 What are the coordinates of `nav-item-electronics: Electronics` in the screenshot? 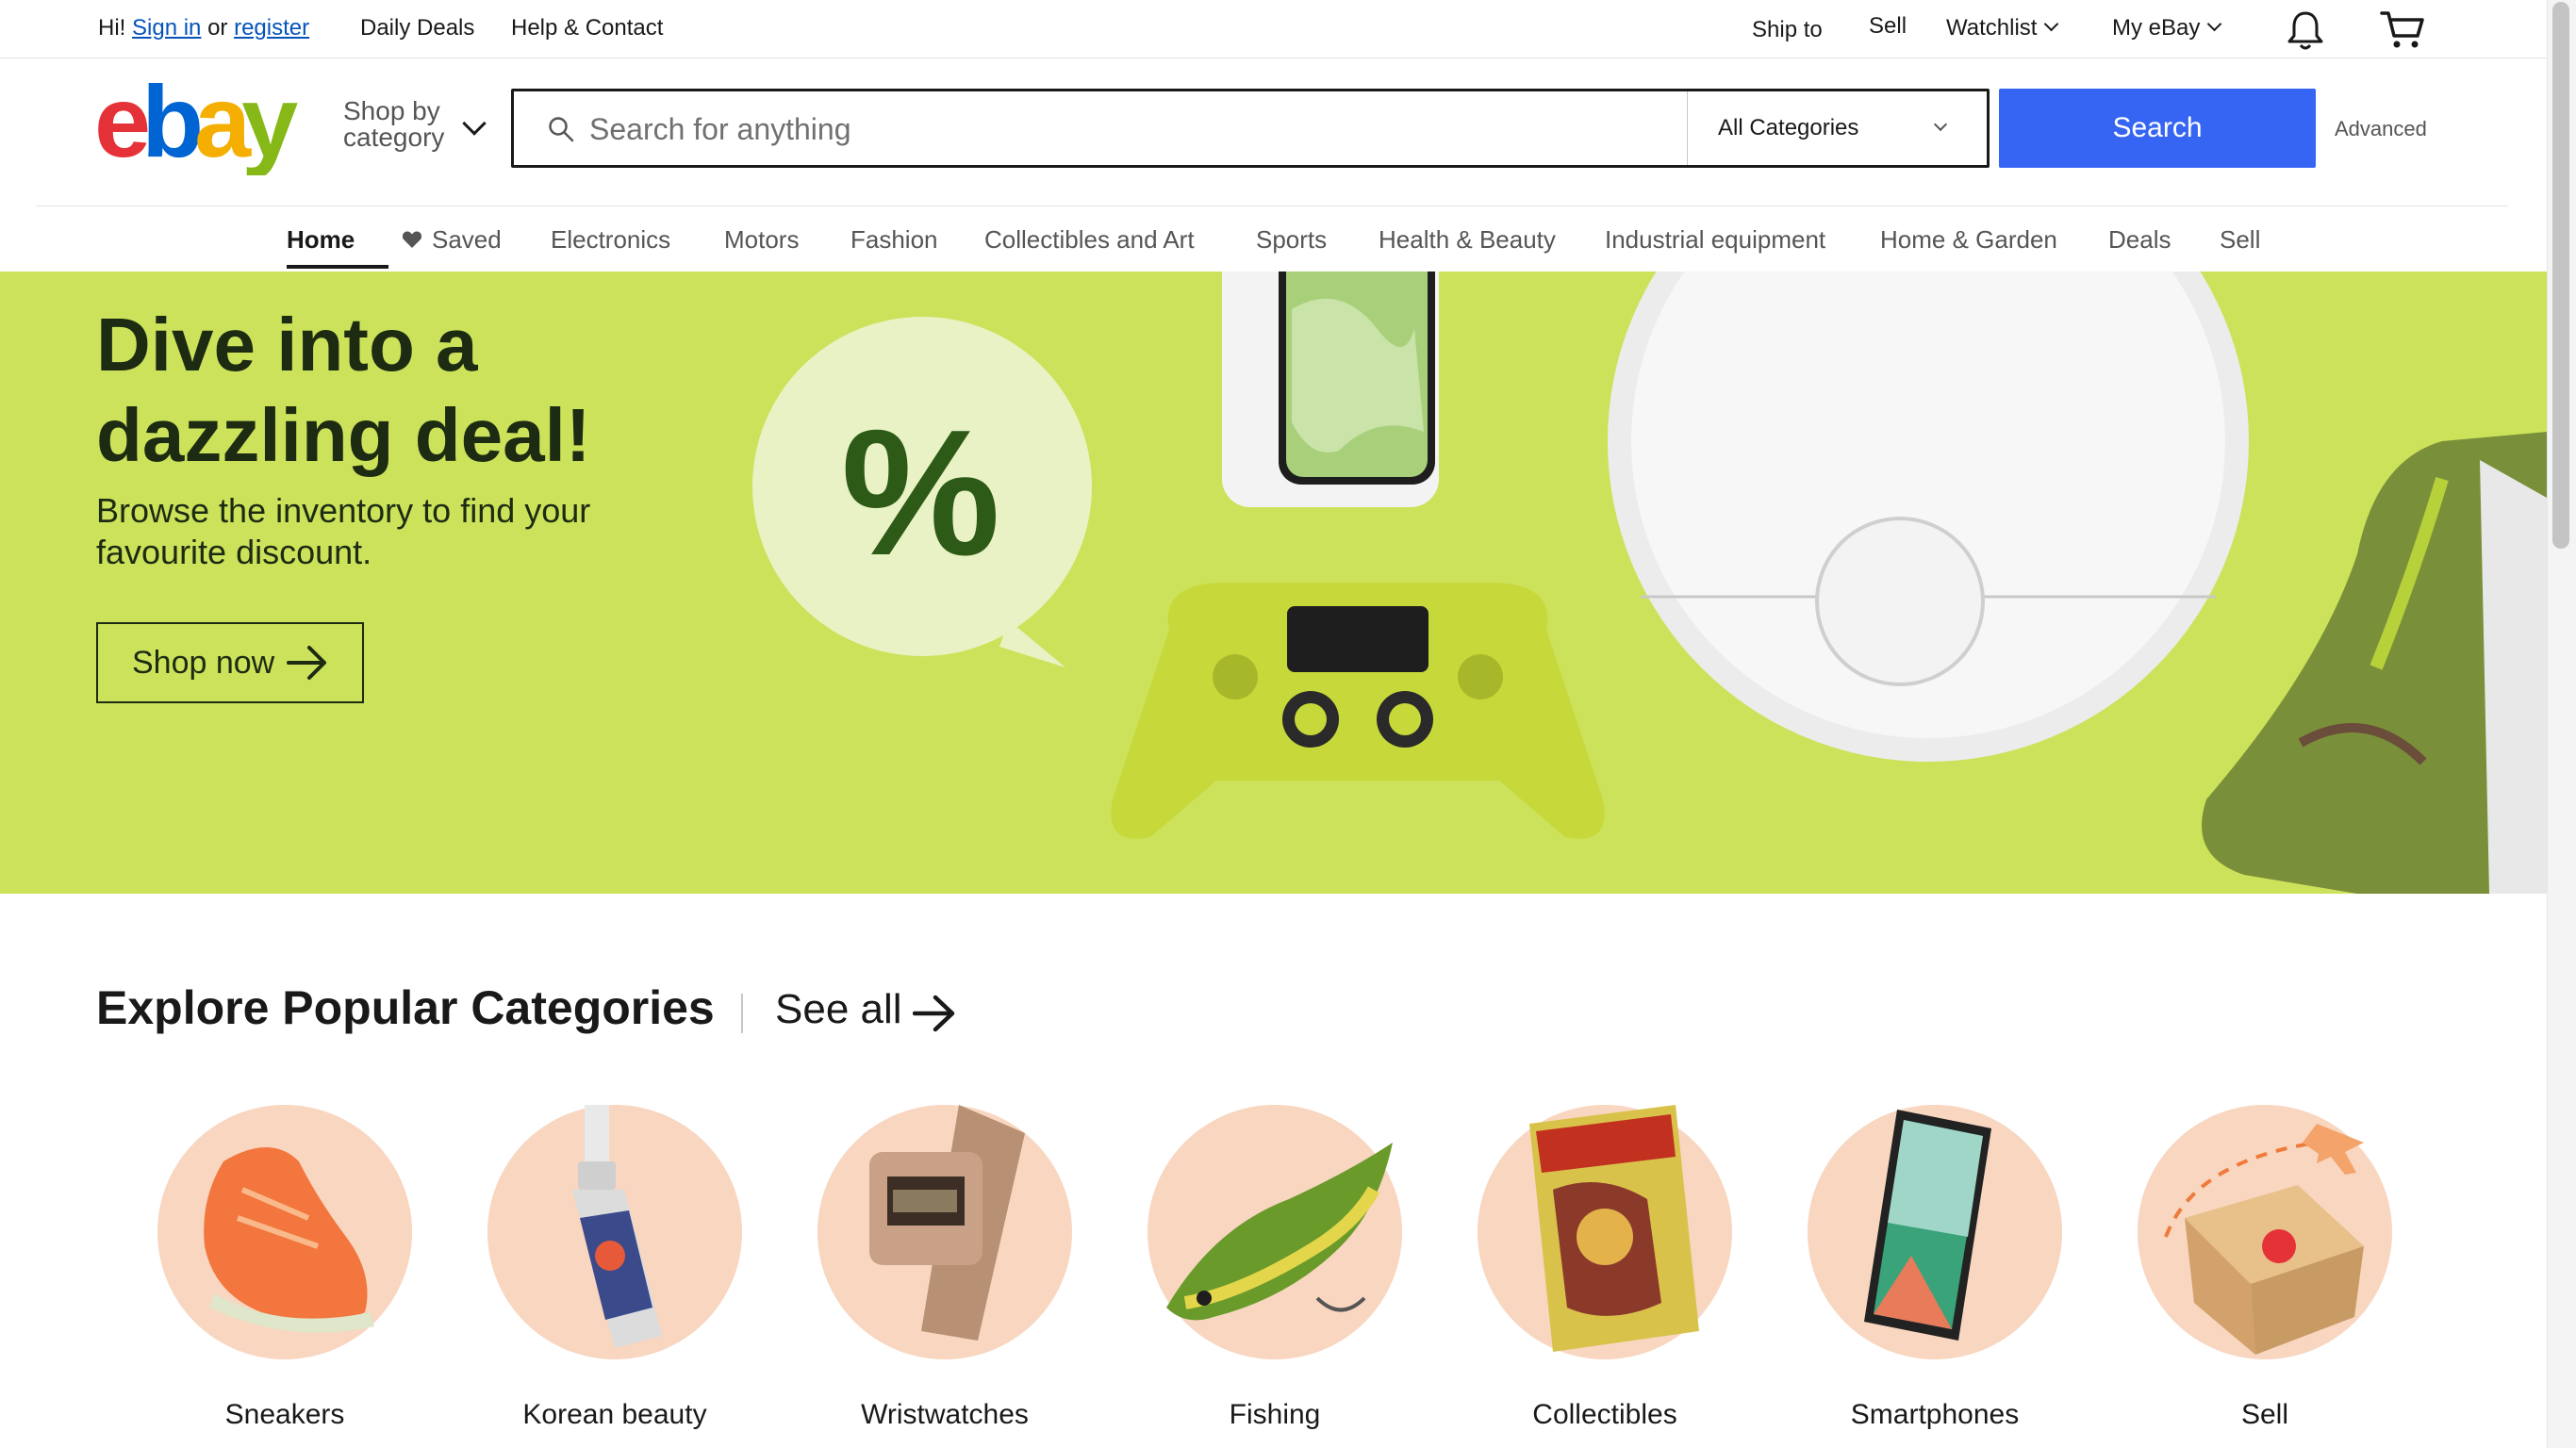 It's located at (610, 240).